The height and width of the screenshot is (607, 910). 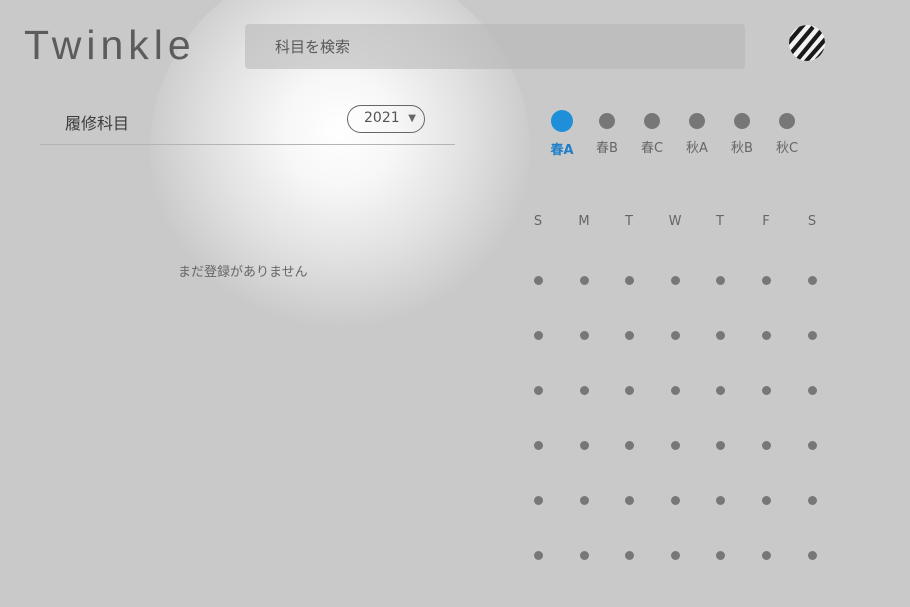 I want to click on module-item: 秋C, so click(x=787, y=133).